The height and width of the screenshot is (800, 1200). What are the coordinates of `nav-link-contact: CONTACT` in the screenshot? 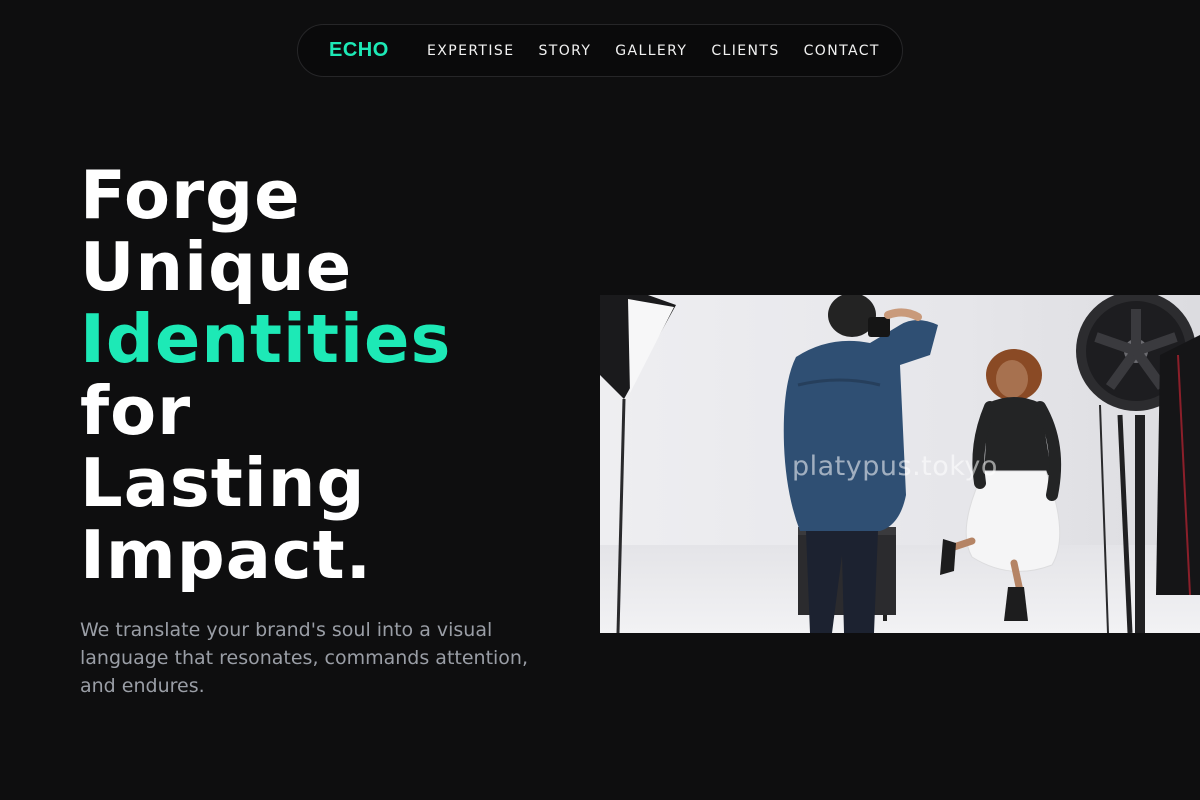 It's located at (842, 51).